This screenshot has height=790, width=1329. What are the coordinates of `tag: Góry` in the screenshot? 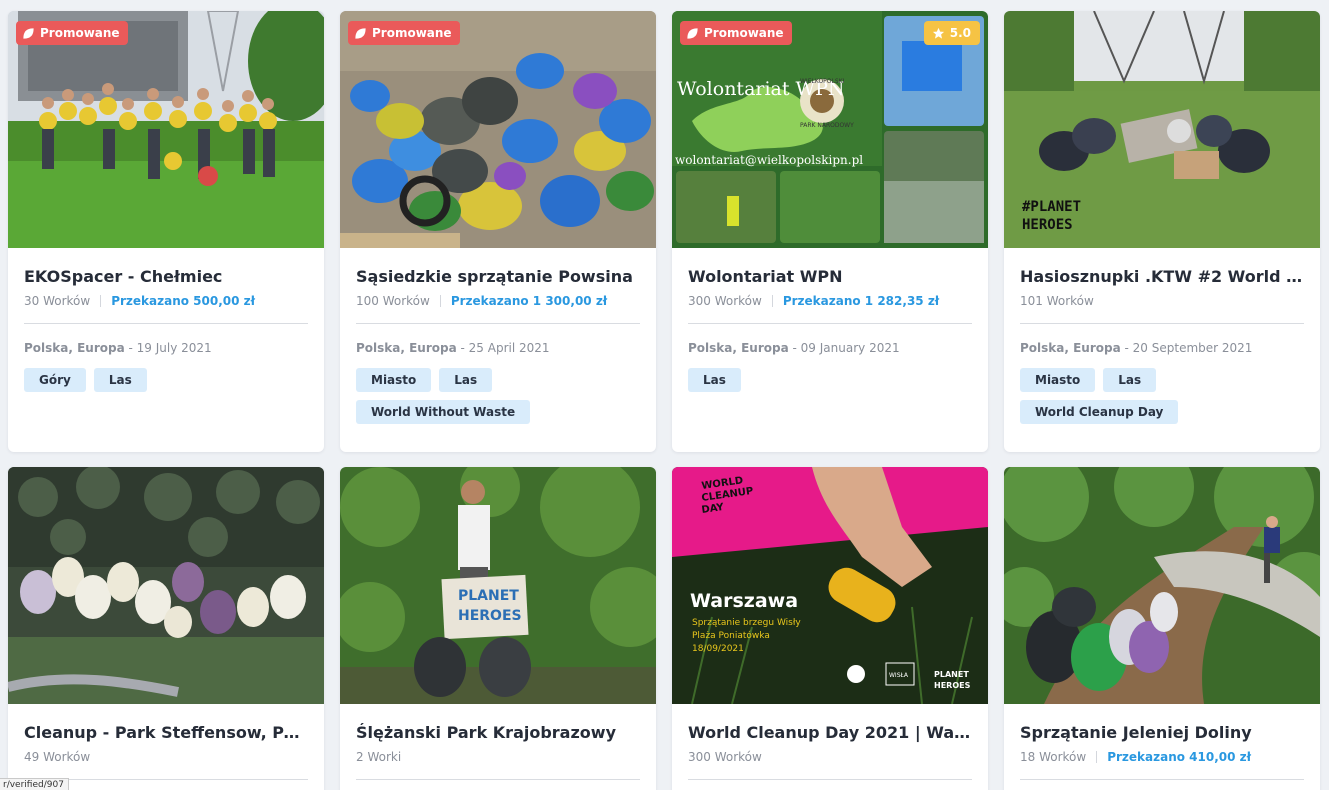 It's located at (55, 380).